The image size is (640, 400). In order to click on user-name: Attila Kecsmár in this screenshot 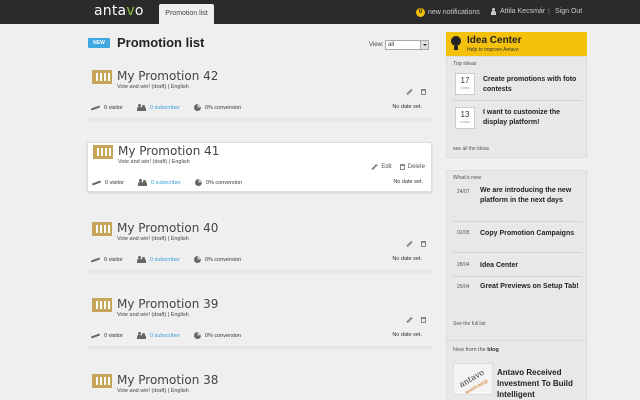, I will do `click(523, 11)`.